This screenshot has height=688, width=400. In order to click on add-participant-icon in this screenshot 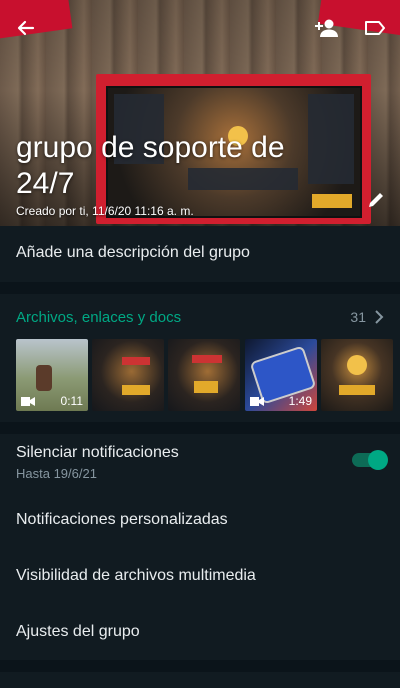, I will do `click(326, 28)`.